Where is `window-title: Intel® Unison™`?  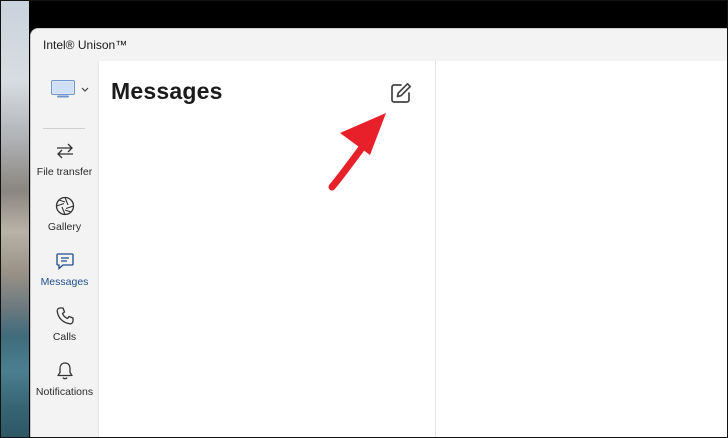
window-title: Intel® Unison™ is located at coordinates (85, 45).